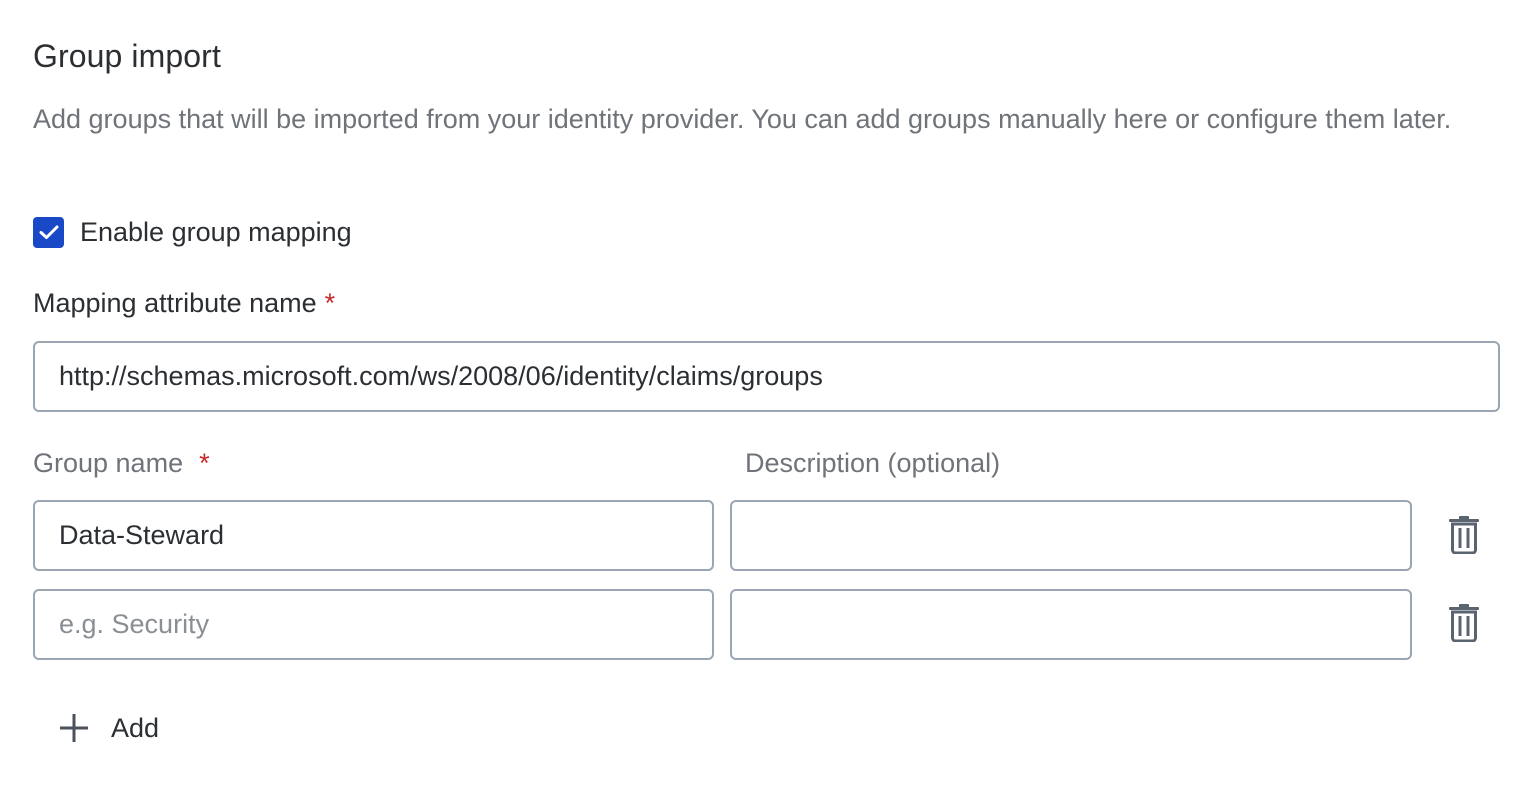 The height and width of the screenshot is (794, 1528). I want to click on mapping-attribute-input, so click(766, 376).